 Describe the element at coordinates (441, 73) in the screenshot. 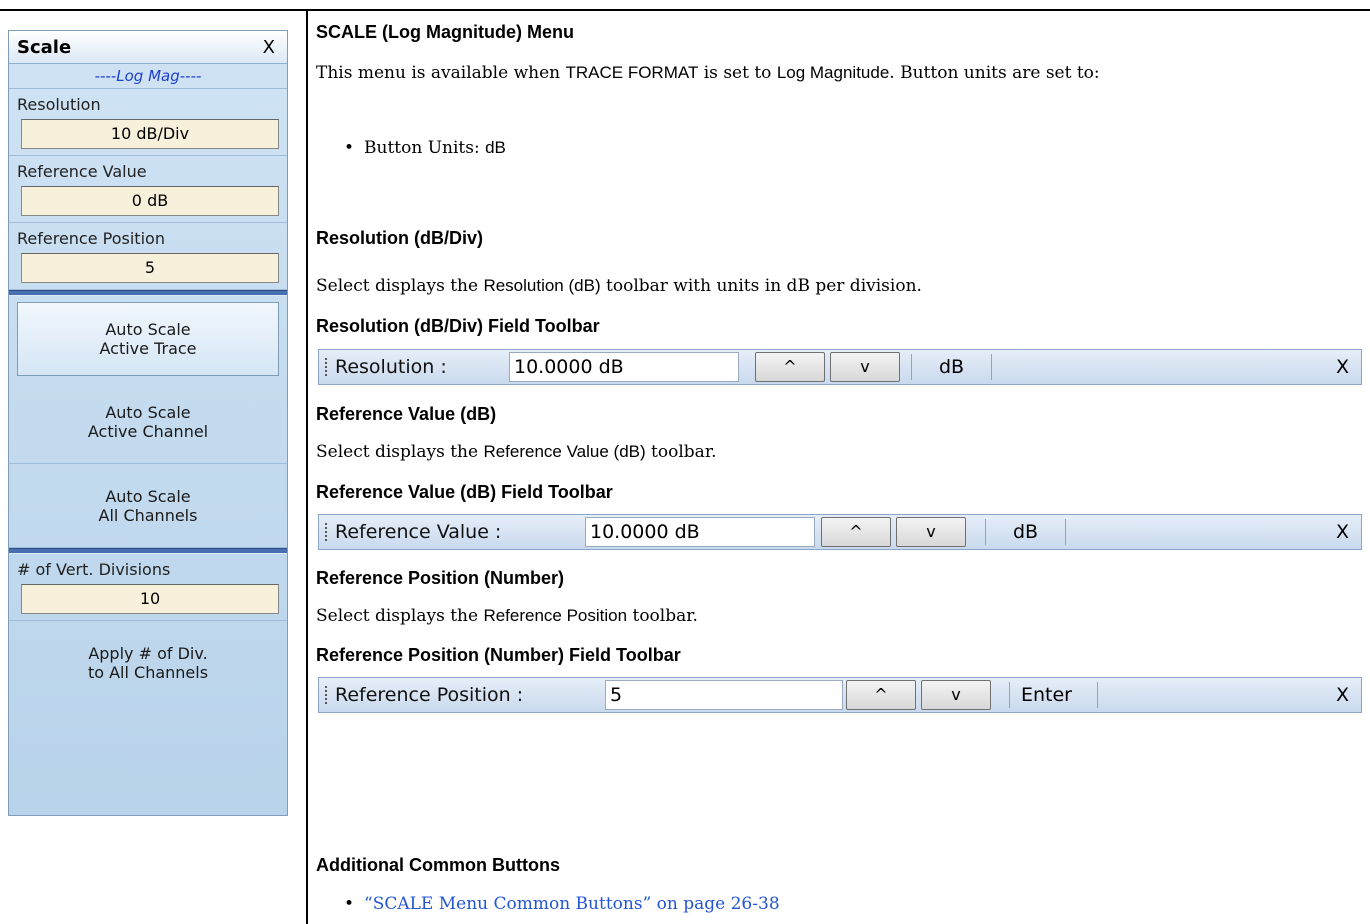

I see `intro-pre: This menu is available when` at that location.